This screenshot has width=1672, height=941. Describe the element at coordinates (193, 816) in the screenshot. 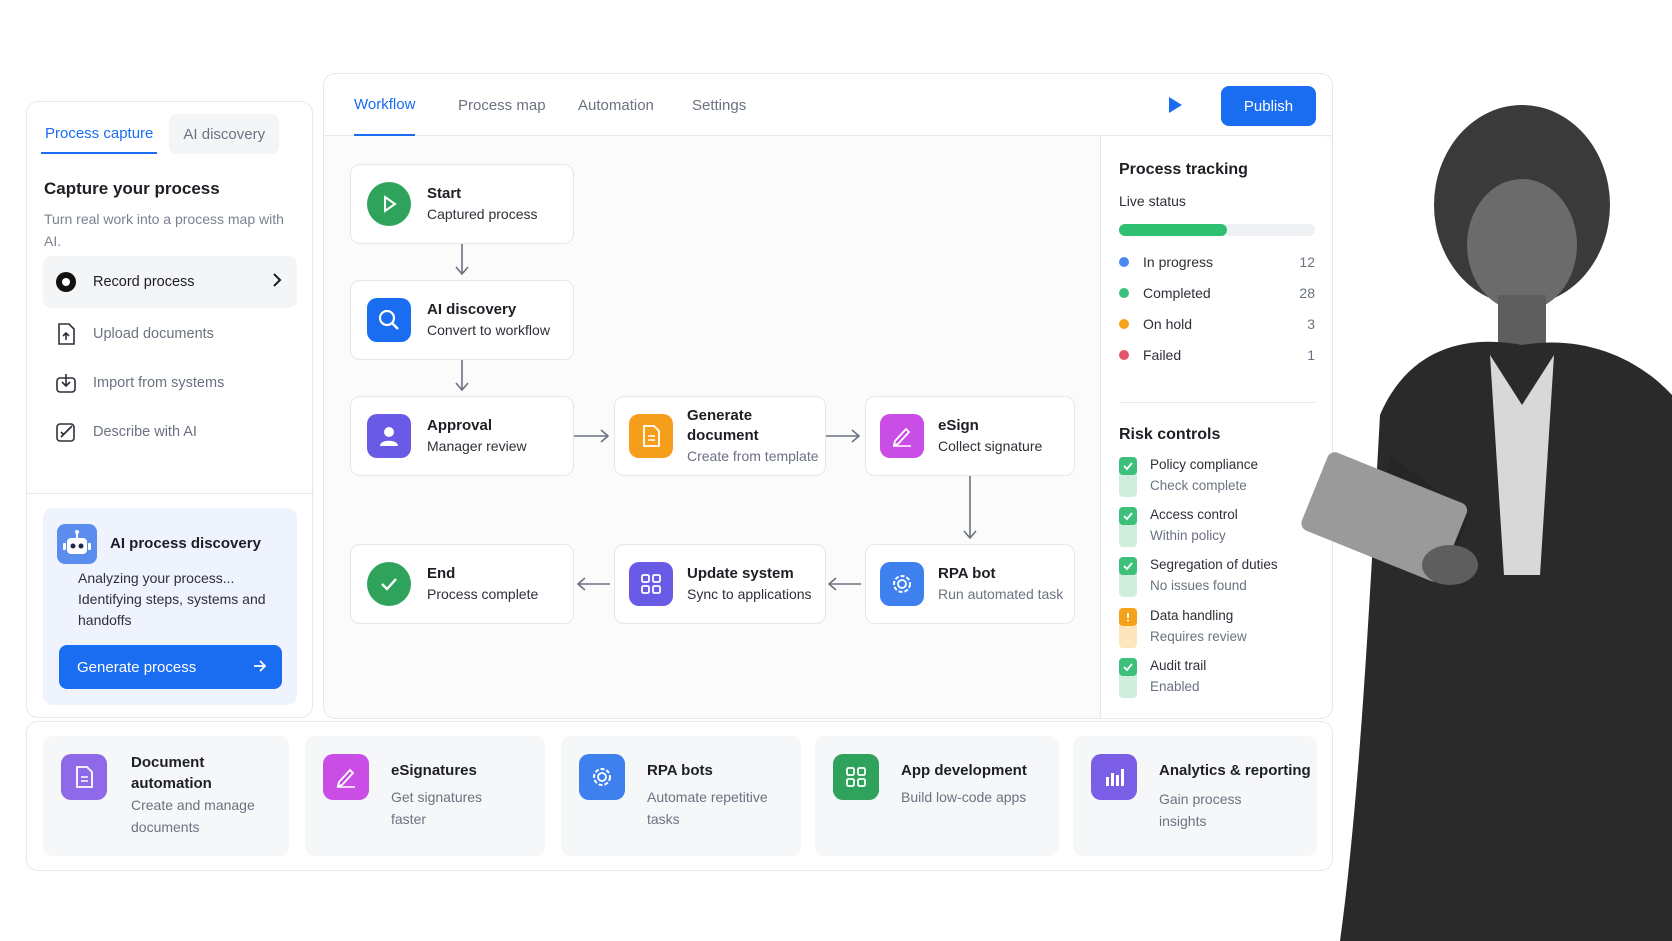

I see `feature-subtitle: Create and manage documents` at that location.